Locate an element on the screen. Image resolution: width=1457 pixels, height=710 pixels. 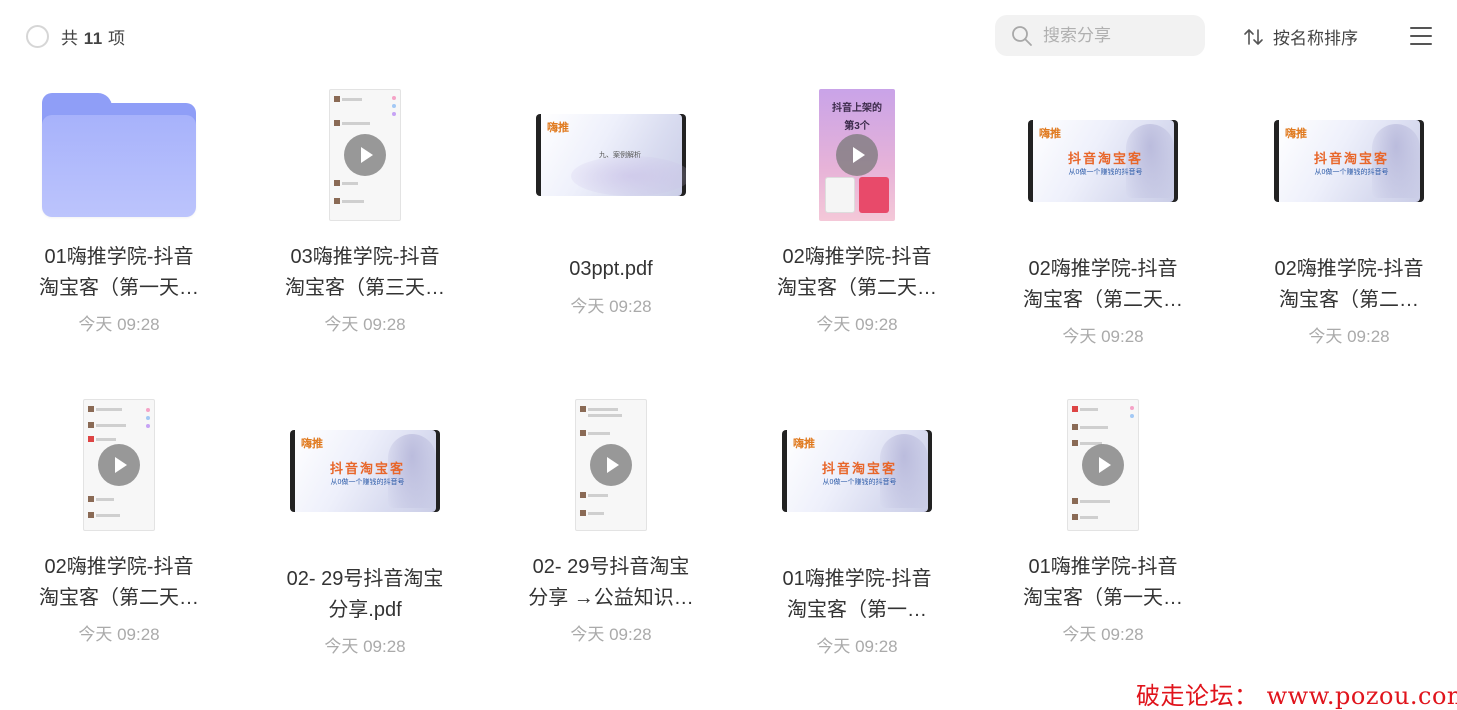
sort-arrows-icon is located at coordinates (1253, 36).